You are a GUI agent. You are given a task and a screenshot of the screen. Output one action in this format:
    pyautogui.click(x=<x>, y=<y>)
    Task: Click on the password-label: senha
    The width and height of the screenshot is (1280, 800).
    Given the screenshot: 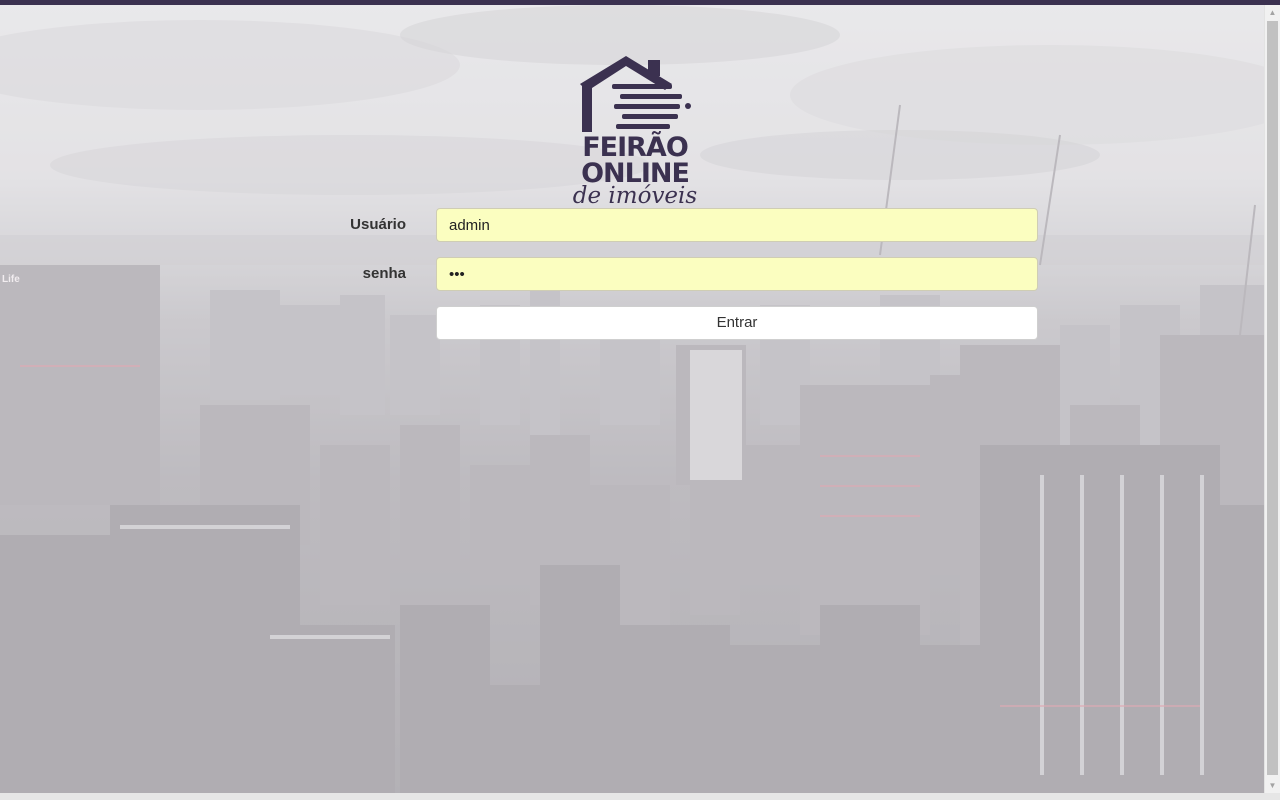 What is the action you would take?
    pyautogui.click(x=384, y=273)
    